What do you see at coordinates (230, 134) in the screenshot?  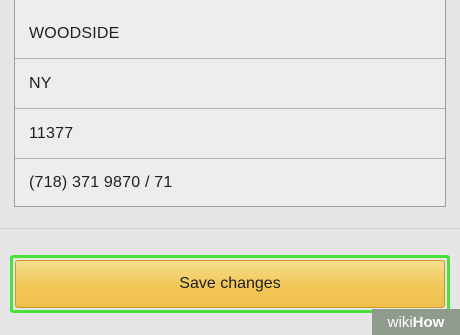 I see `zip-field: 11377` at bounding box center [230, 134].